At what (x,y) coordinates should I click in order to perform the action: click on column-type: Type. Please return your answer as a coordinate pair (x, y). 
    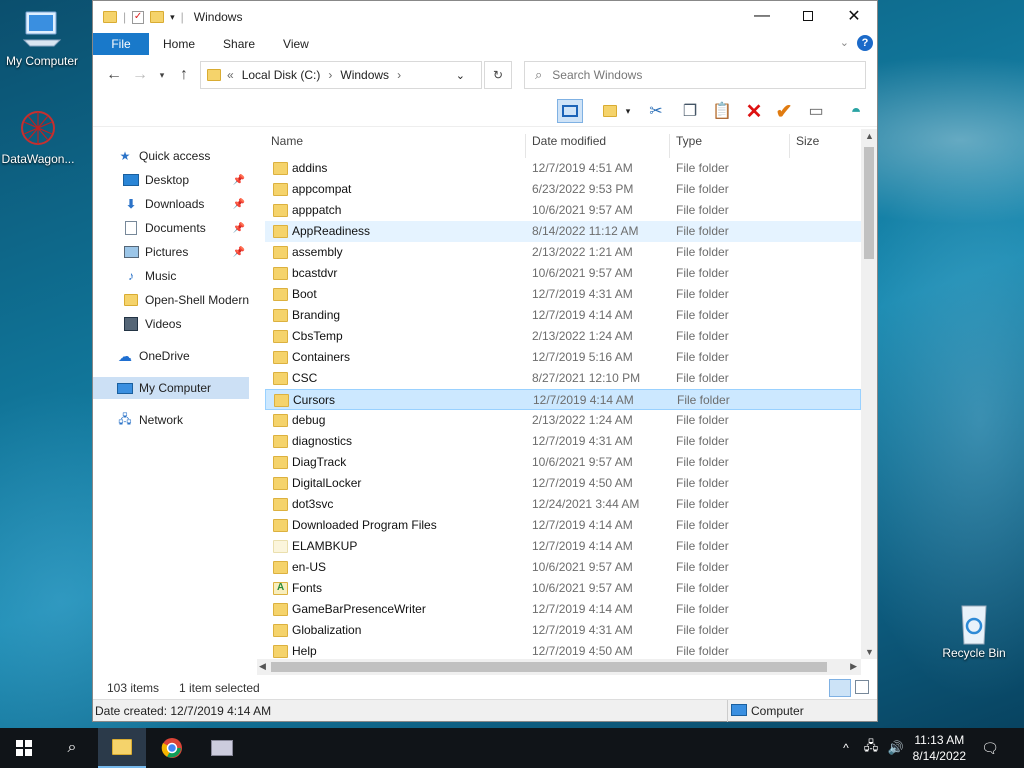
    Looking at the image, I should click on (689, 141).